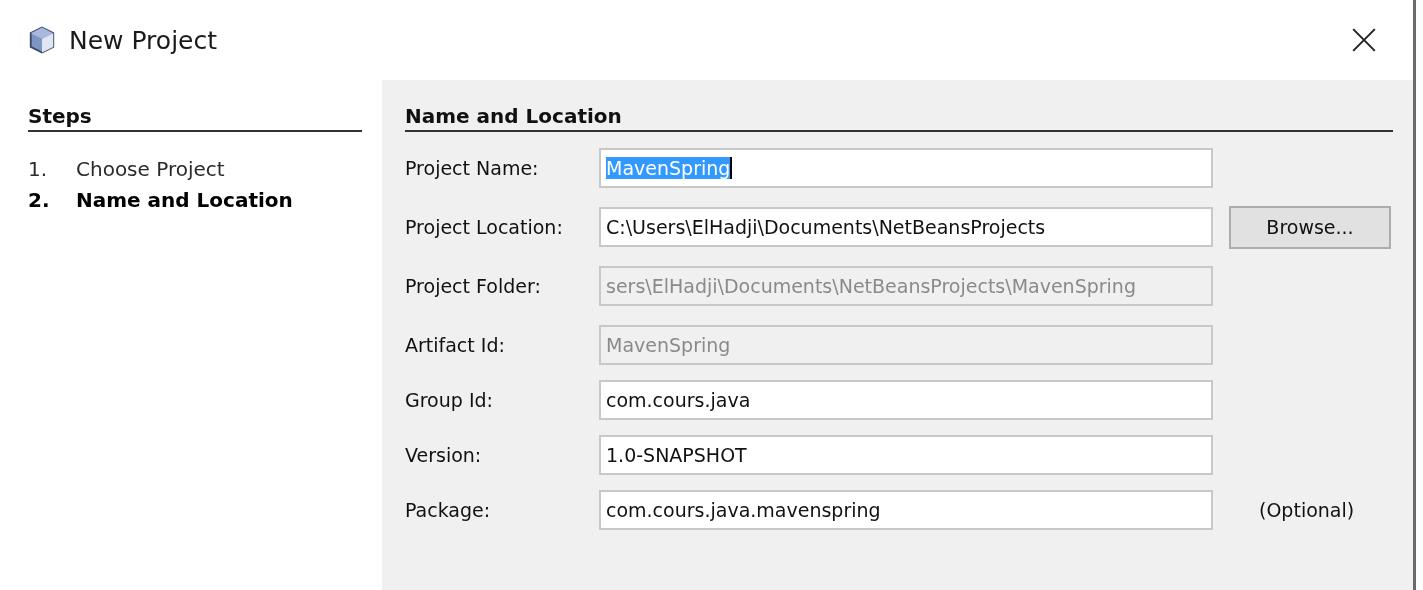 This screenshot has width=1423, height=590. I want to click on close-icon, so click(1364, 40).